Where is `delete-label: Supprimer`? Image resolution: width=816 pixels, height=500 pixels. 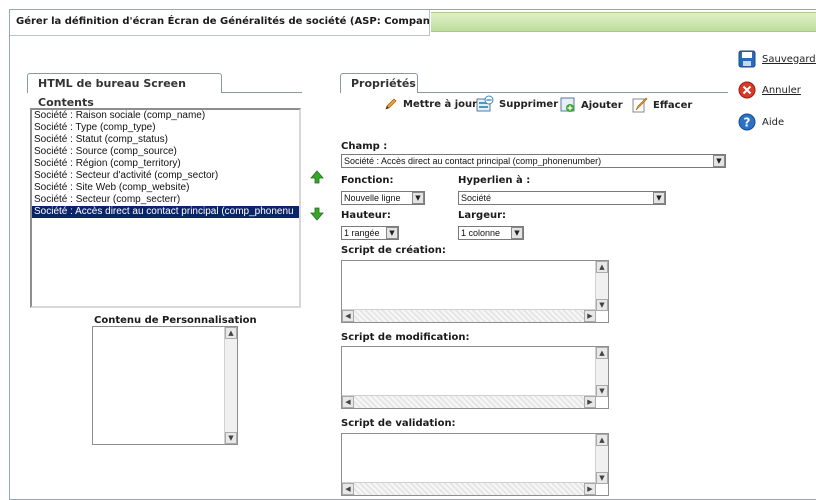 delete-label: Supprimer is located at coordinates (529, 104).